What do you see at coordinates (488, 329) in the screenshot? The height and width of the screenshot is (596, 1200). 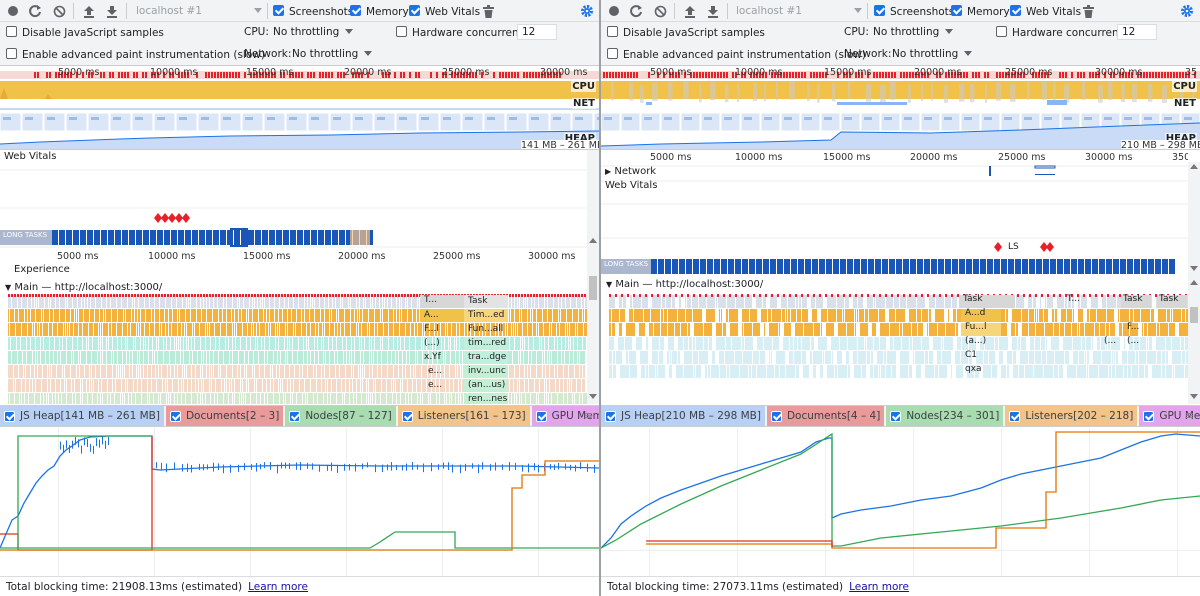 I see `flame-label: Fun...all` at bounding box center [488, 329].